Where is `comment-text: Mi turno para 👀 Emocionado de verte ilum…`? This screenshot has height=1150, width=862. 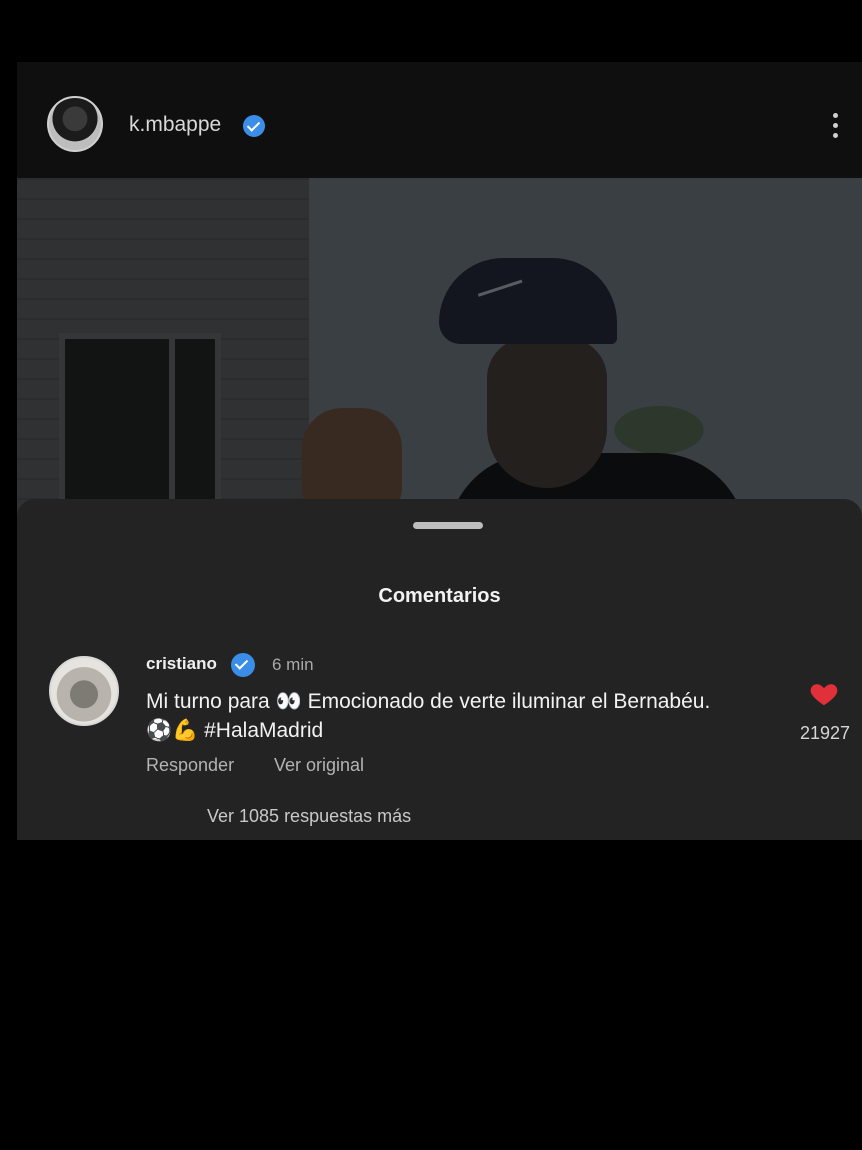
comment-text: Mi turno para 👀 Emocionado de verte ilum… is located at coordinates (428, 715).